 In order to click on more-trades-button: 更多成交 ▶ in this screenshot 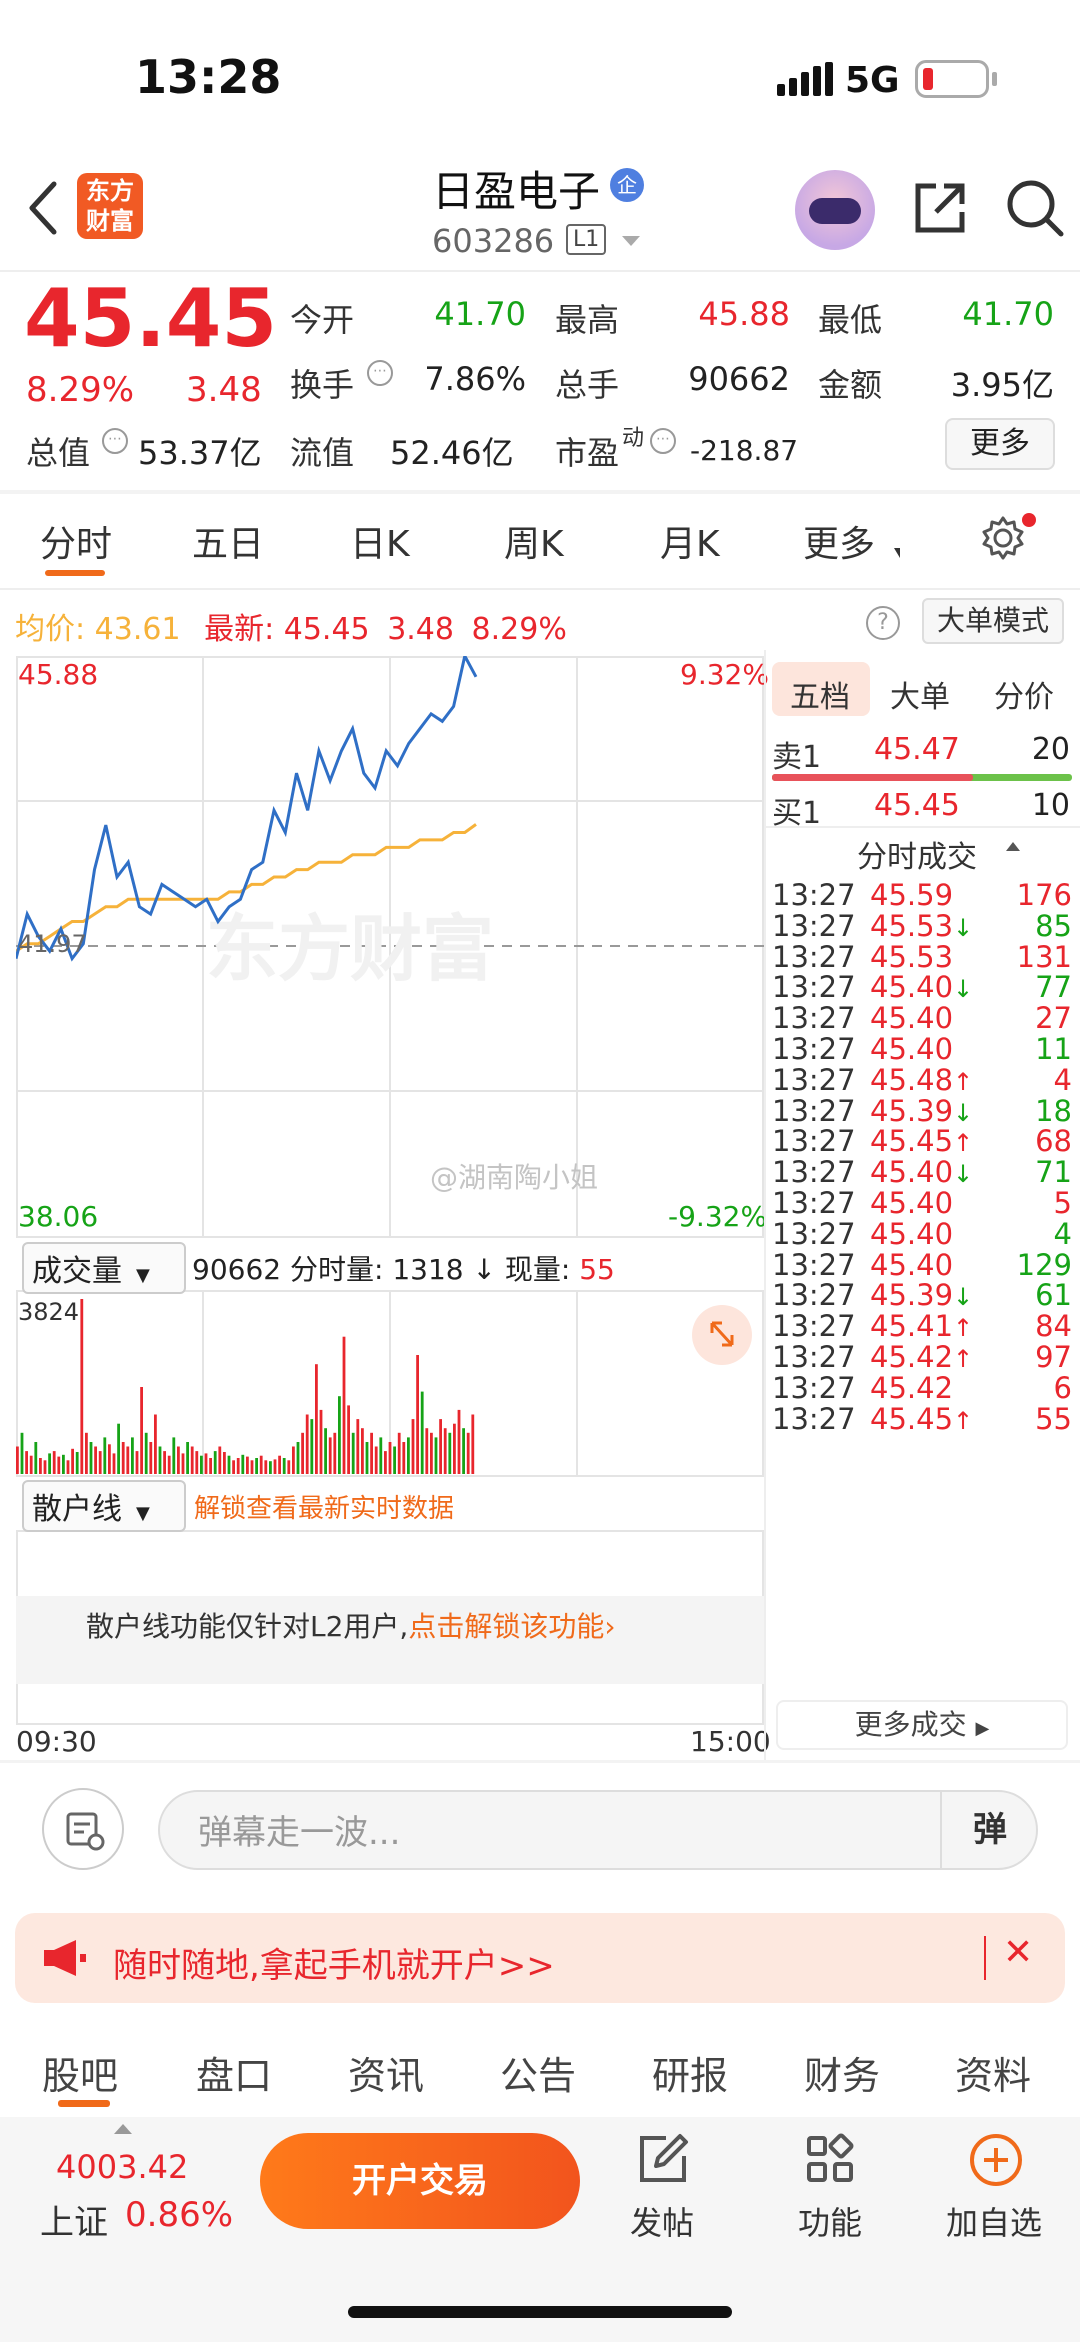, I will do `click(922, 1725)`.